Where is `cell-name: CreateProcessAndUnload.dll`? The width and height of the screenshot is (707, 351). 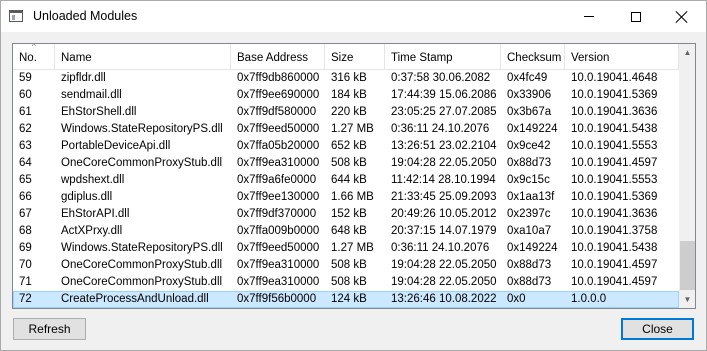
cell-name: CreateProcessAndUnload.dll is located at coordinates (135, 299).